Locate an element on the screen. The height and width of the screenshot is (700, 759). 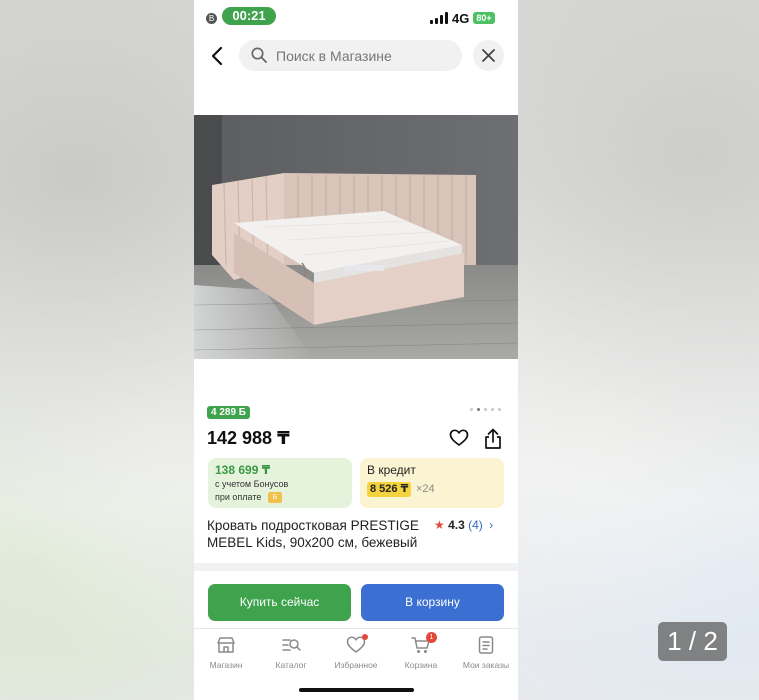
search-bar is located at coordinates (350, 55).